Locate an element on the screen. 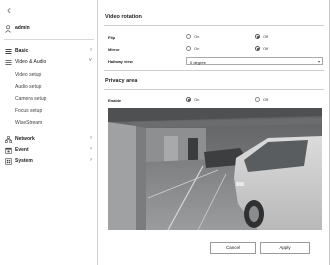 The height and width of the screenshot is (265, 330). user-row: admin is located at coordinates (49, 29).